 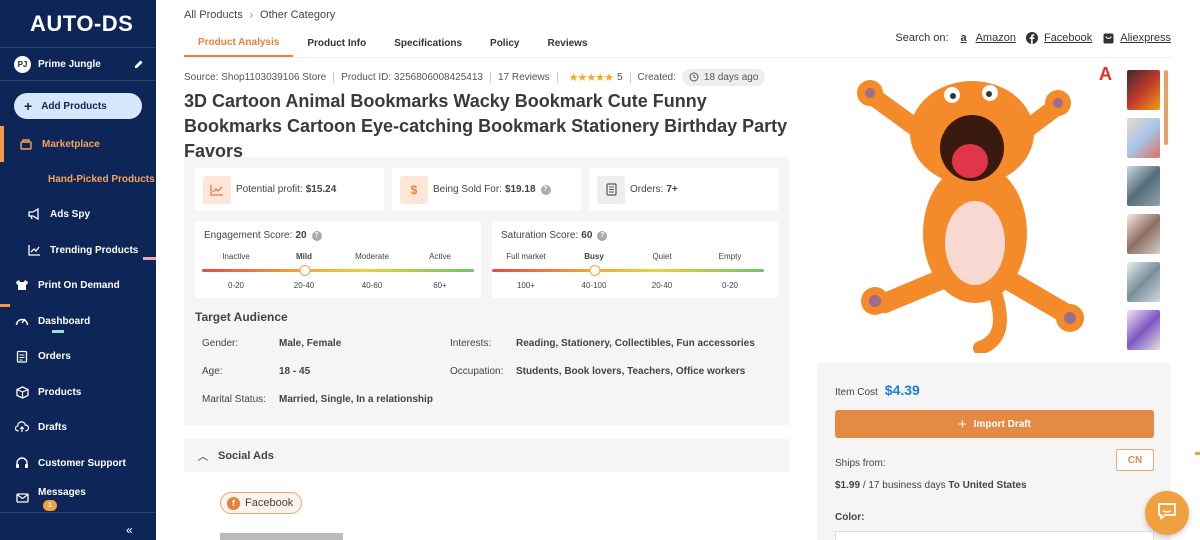 I want to click on chip-label: Facebook, so click(x=269, y=503).